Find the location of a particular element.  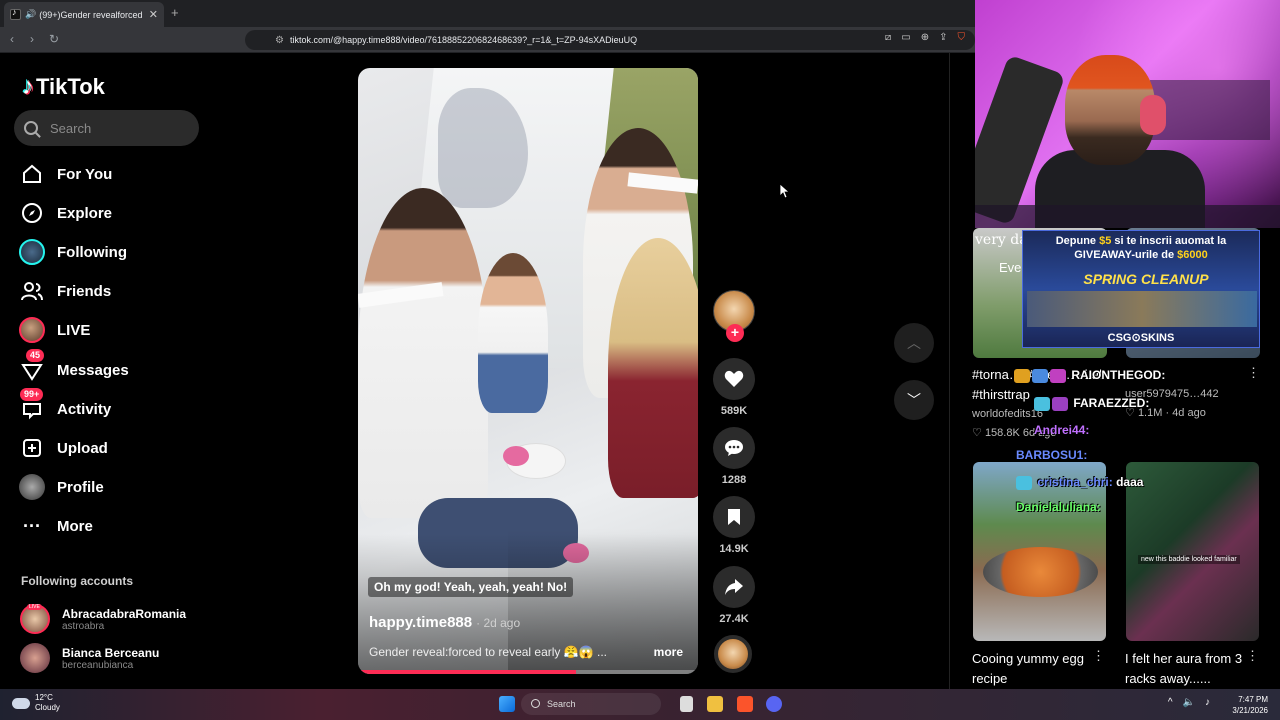

heart-outline-icon: ♡ is located at coordinates (977, 433).